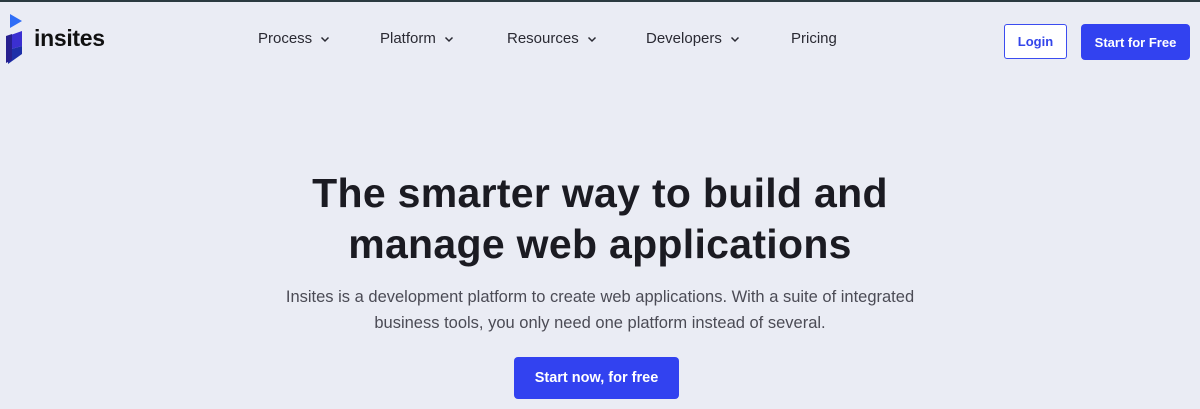  I want to click on nav-label: Resources, so click(543, 38).